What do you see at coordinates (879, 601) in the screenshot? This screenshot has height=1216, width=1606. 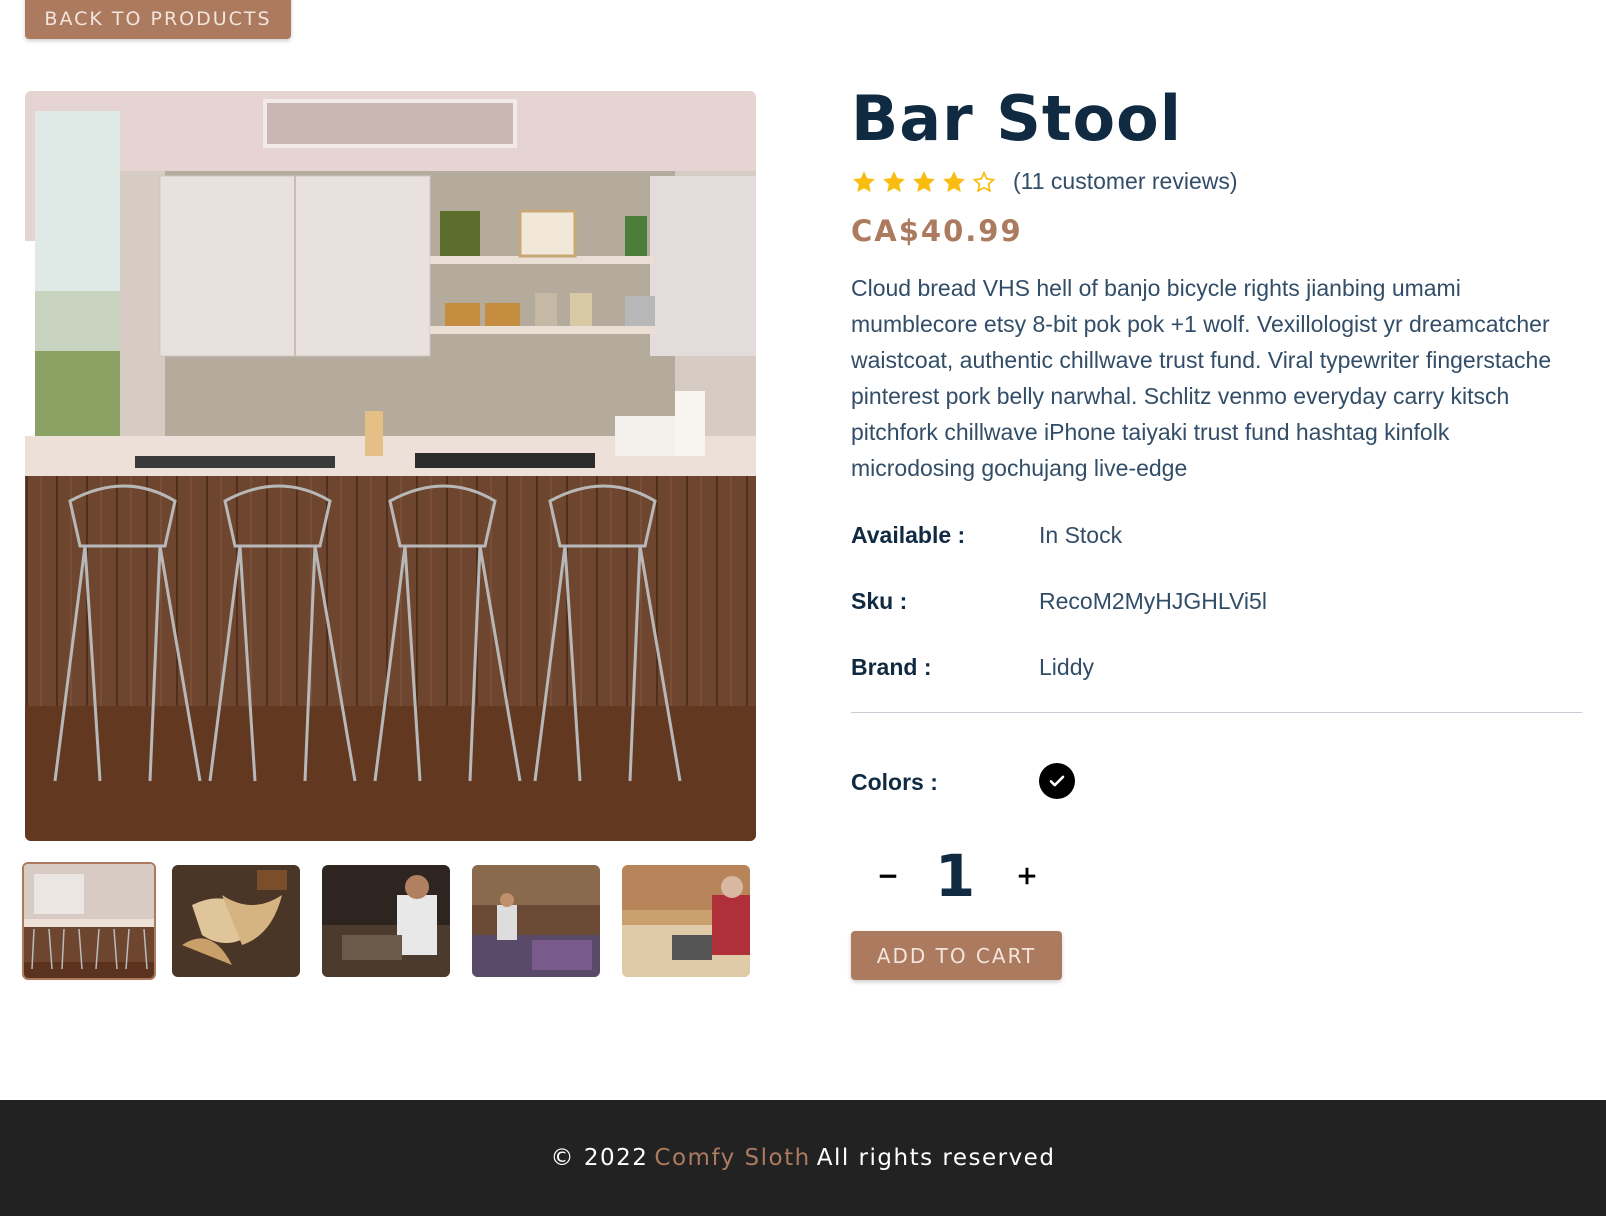 I see `info-label: Sku :` at bounding box center [879, 601].